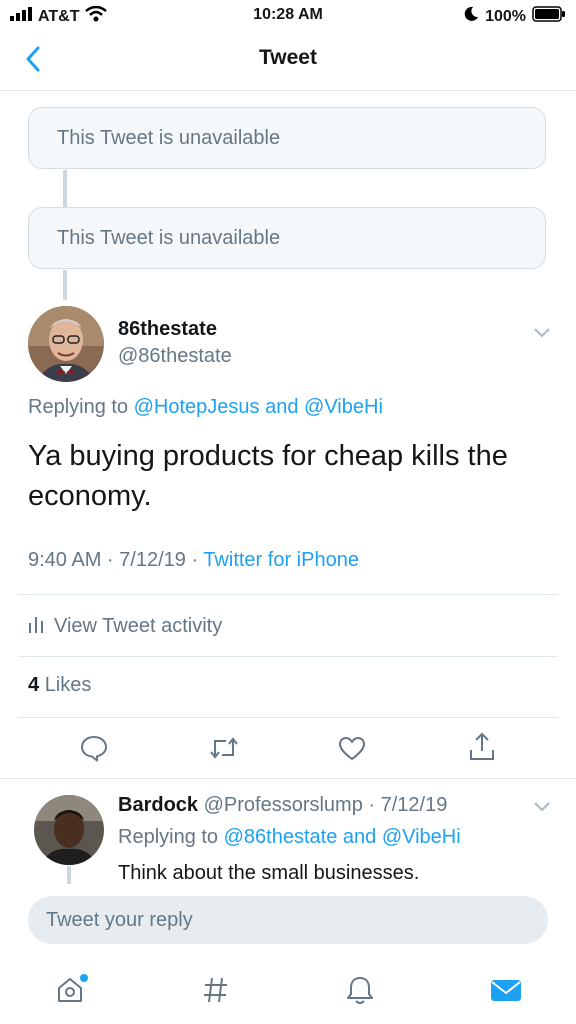 This screenshot has height=1024, width=576. I want to click on reply-menu-button, so click(542, 806).